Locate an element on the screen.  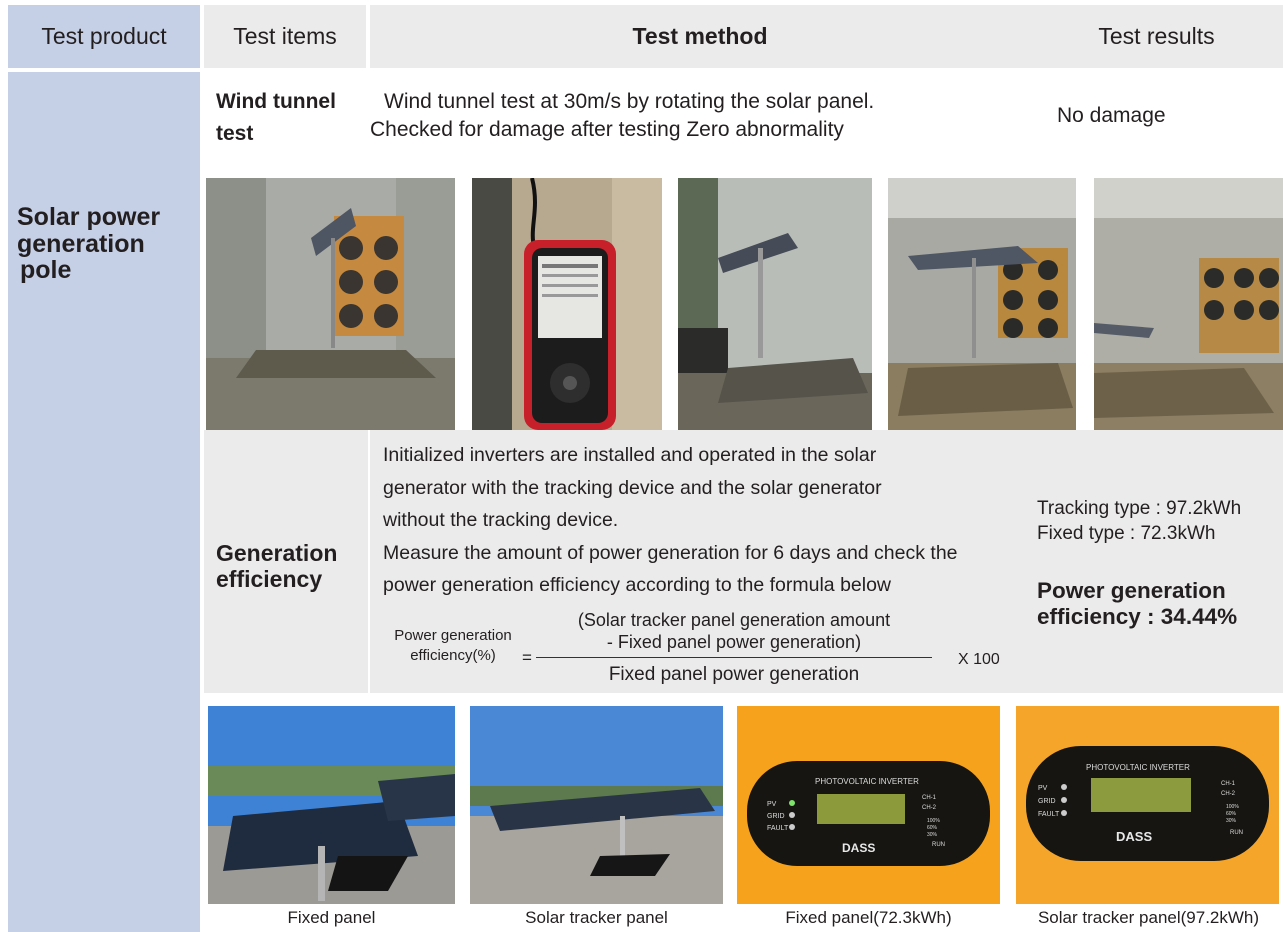
header-test-product: Test product is located at coordinates (104, 36).